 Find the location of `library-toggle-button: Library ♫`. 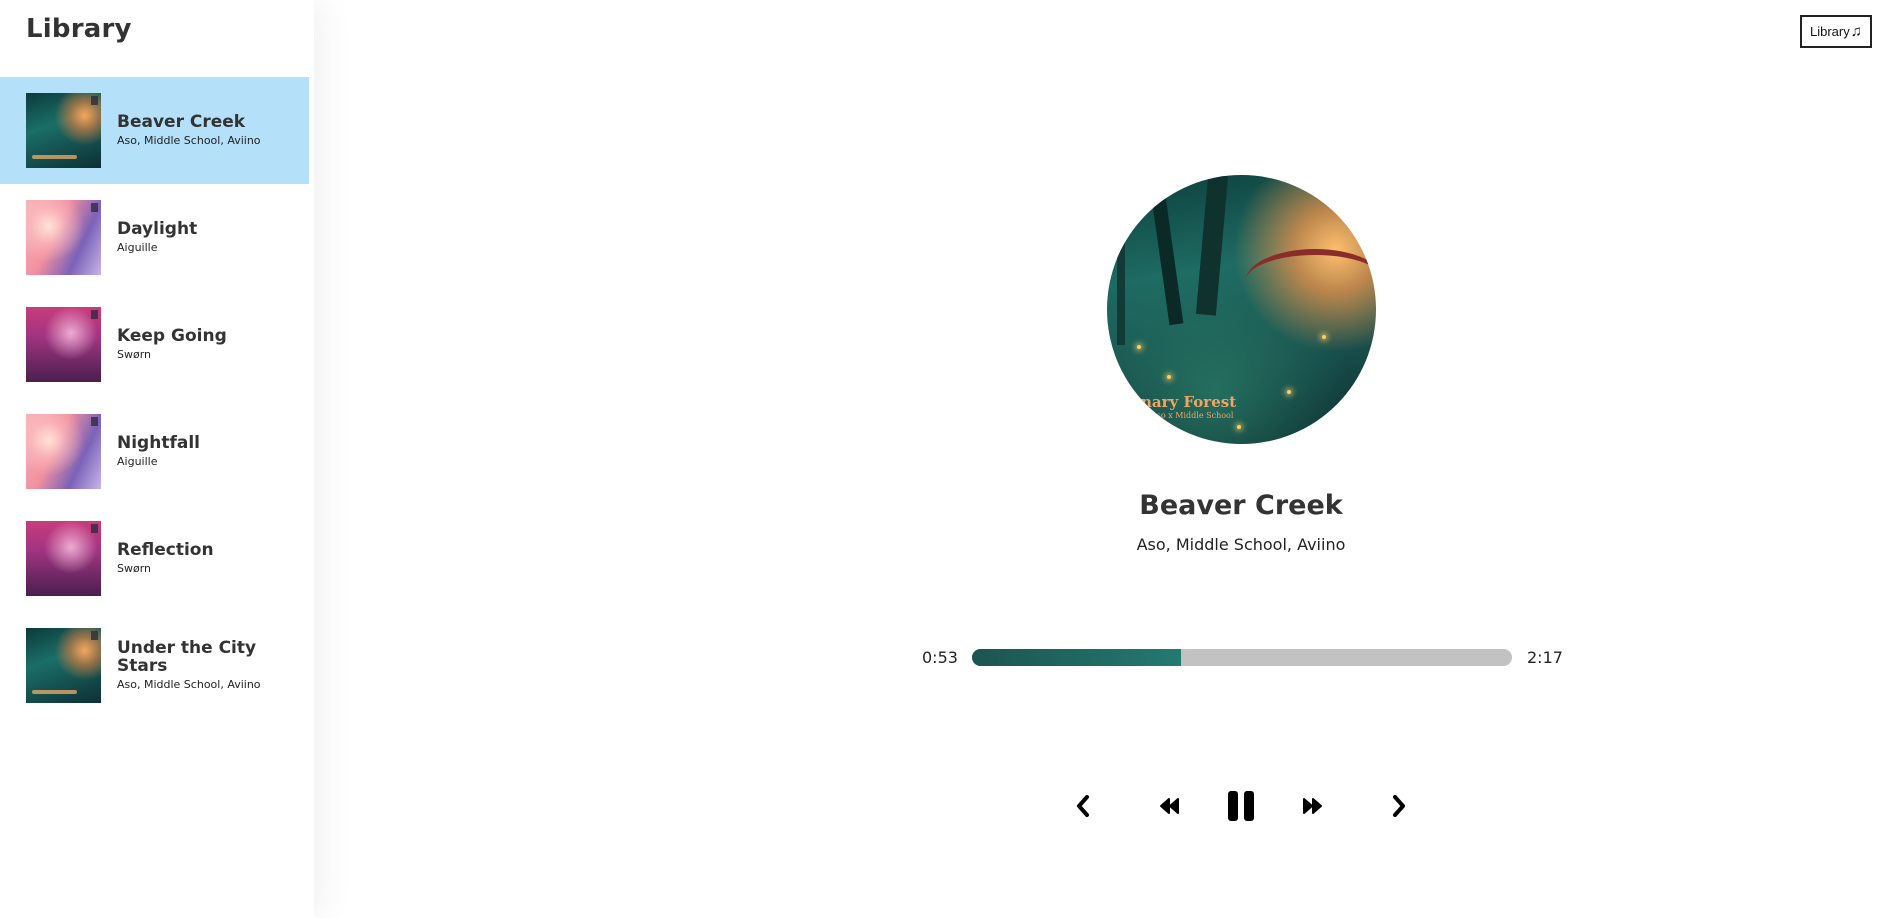

library-toggle-button: Library ♫ is located at coordinates (1836, 31).